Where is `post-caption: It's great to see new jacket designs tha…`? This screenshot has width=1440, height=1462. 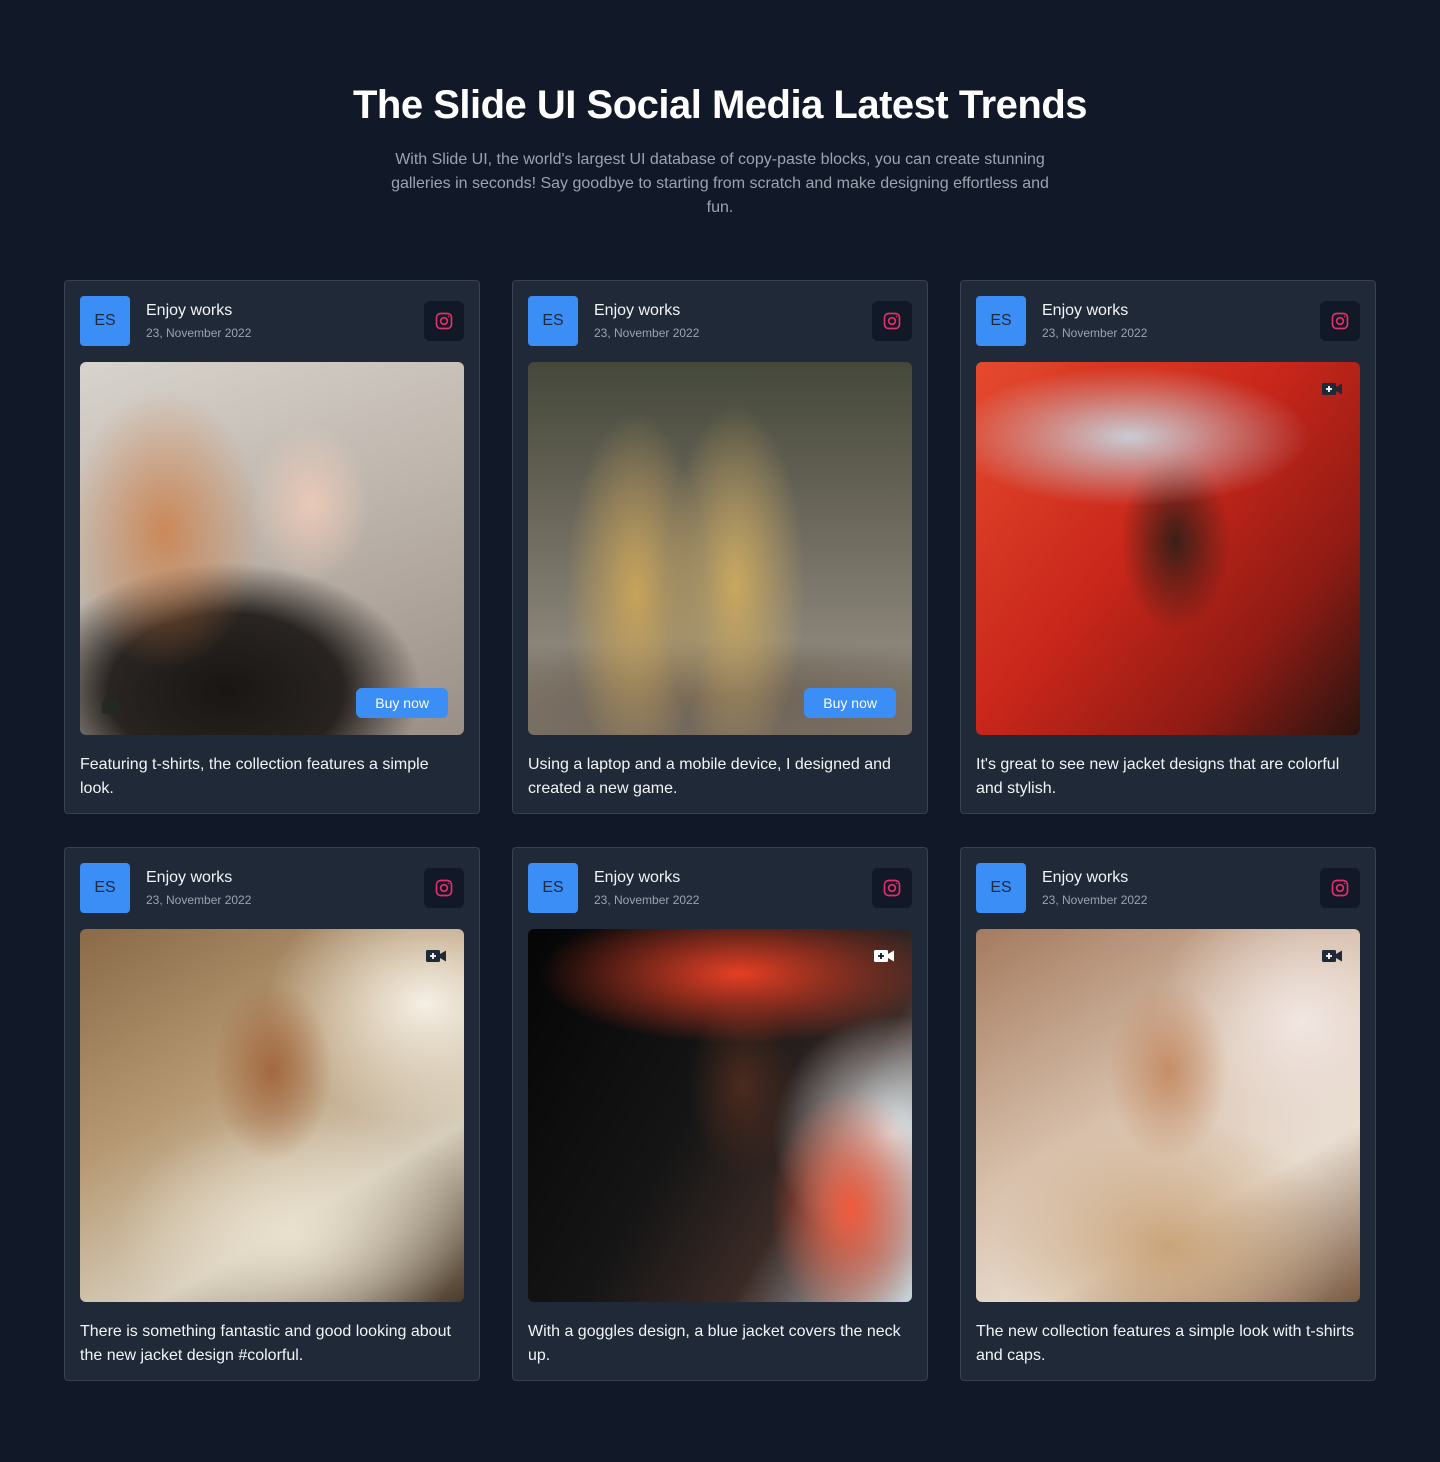
post-caption: It's great to see new jacket designs tha… is located at coordinates (1158, 776).